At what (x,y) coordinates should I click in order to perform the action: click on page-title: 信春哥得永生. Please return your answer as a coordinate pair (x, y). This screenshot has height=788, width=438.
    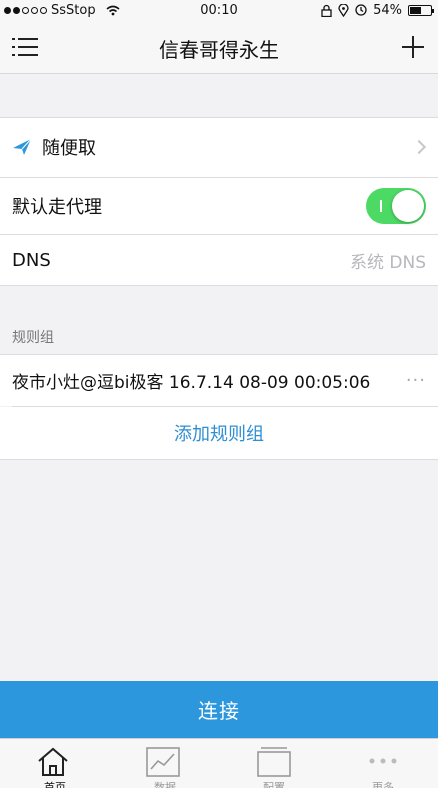
    Looking at the image, I should click on (219, 50).